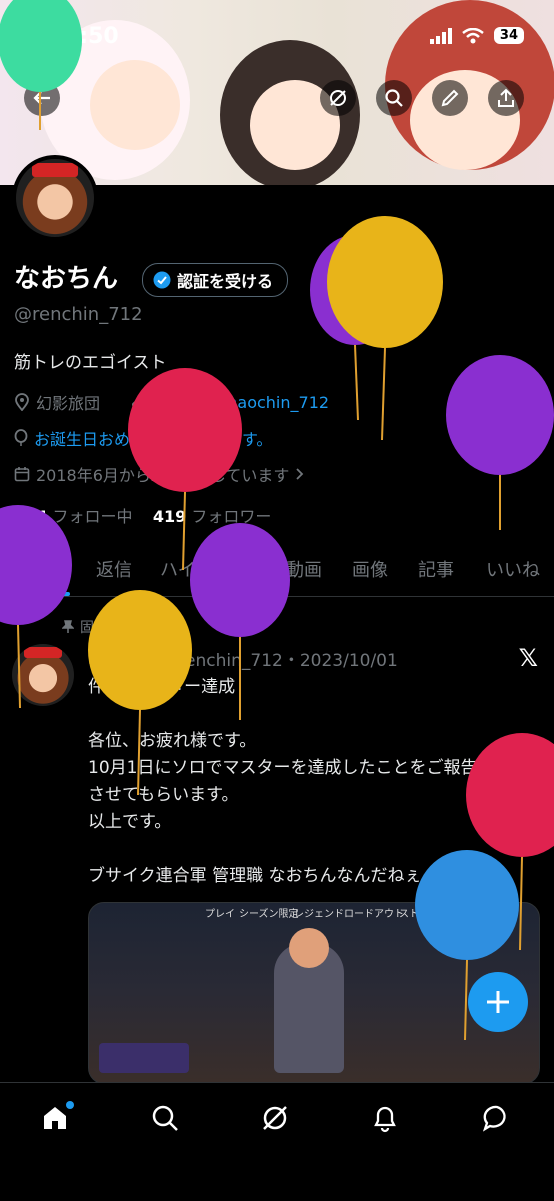 Image resolution: width=554 pixels, height=1201 pixels. I want to click on grok-button, so click(338, 98).